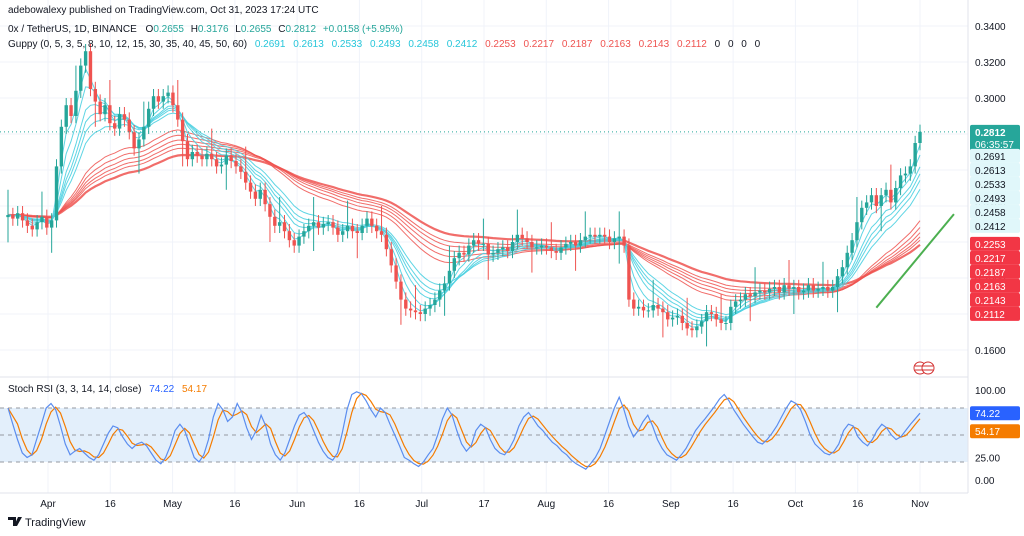 The width and height of the screenshot is (1024, 536). Describe the element at coordinates (360, 504) in the screenshot. I see `time-tick-label: 16` at that location.